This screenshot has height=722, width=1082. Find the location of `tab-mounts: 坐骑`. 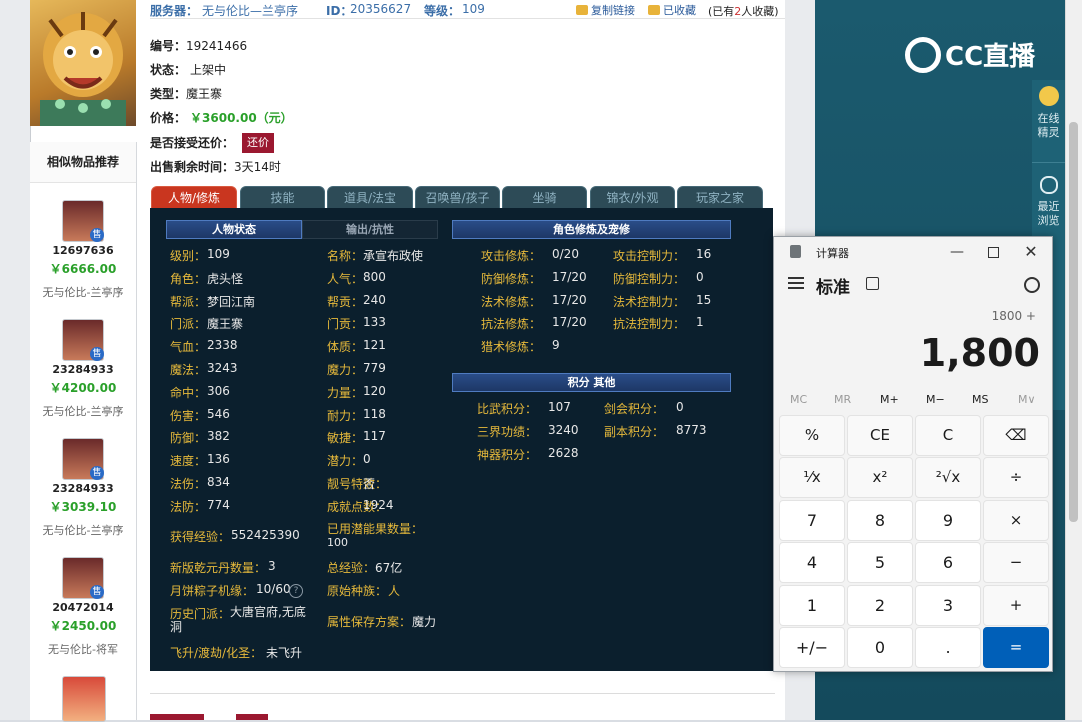

tab-mounts: 坐骑 is located at coordinates (544, 198).